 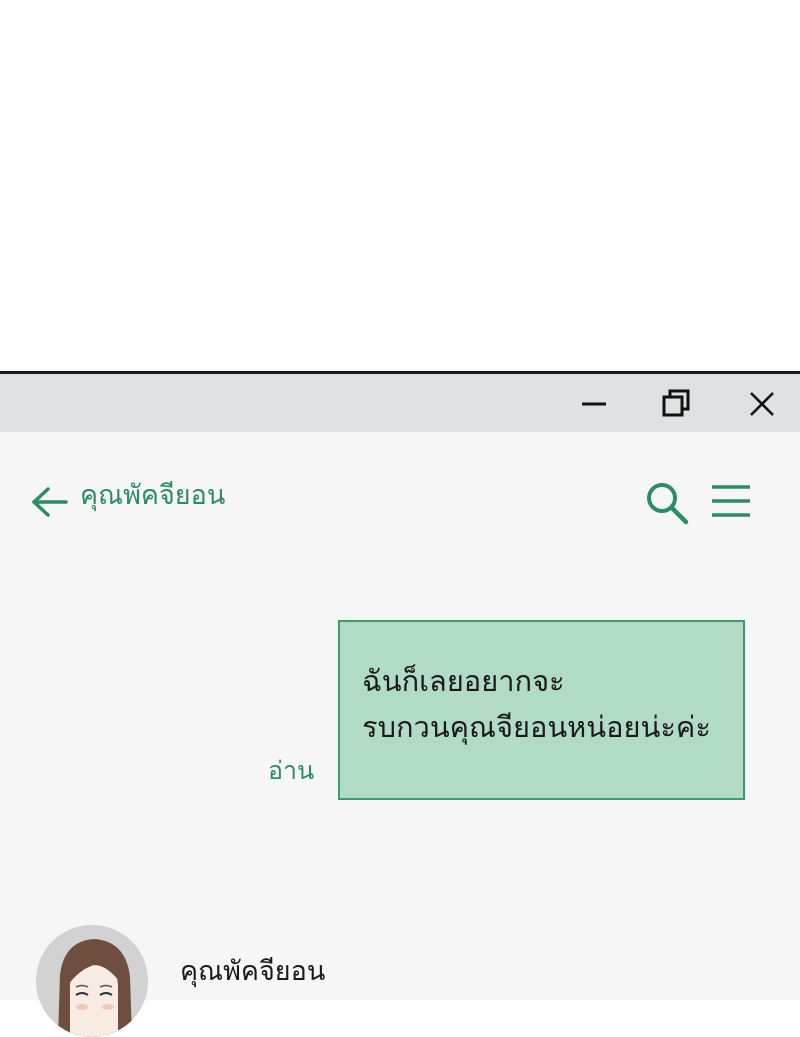 What do you see at coordinates (291, 770) in the screenshot?
I see `read-status: อ่าน` at bounding box center [291, 770].